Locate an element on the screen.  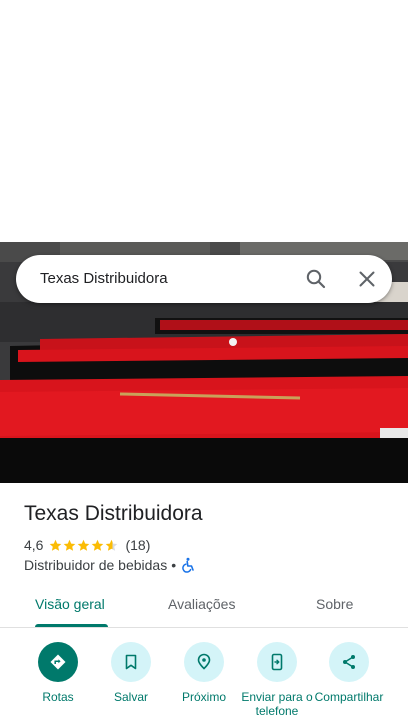
rating-stars is located at coordinates (84, 545).